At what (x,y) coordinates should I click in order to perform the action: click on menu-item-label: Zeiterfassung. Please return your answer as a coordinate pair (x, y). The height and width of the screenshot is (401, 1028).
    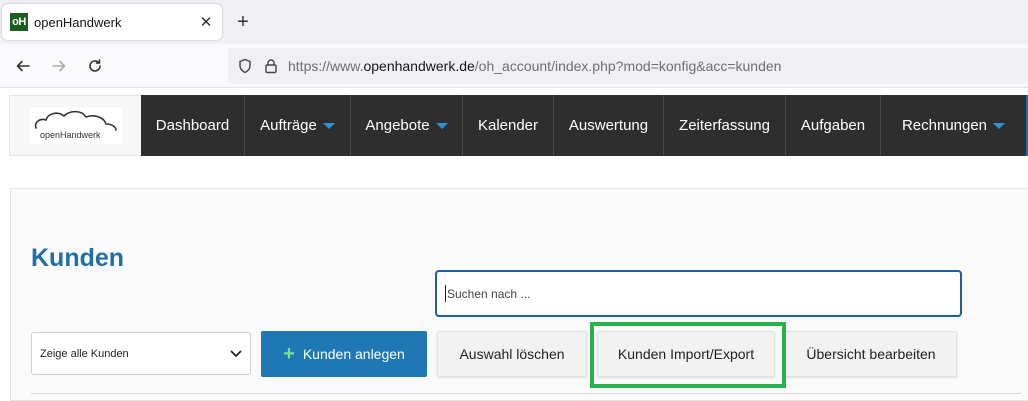
    Looking at the image, I should click on (724, 125).